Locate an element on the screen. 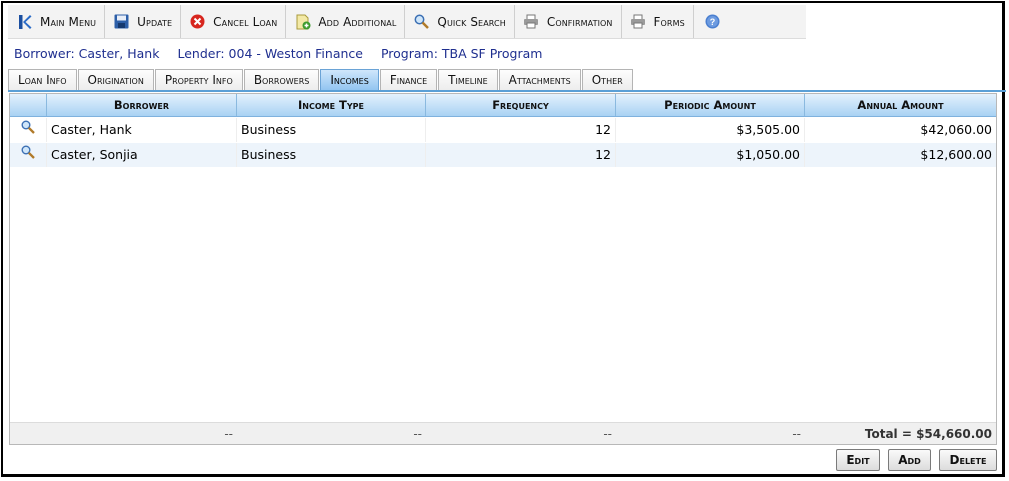  confirmation-label: Confirmation is located at coordinates (579, 21).